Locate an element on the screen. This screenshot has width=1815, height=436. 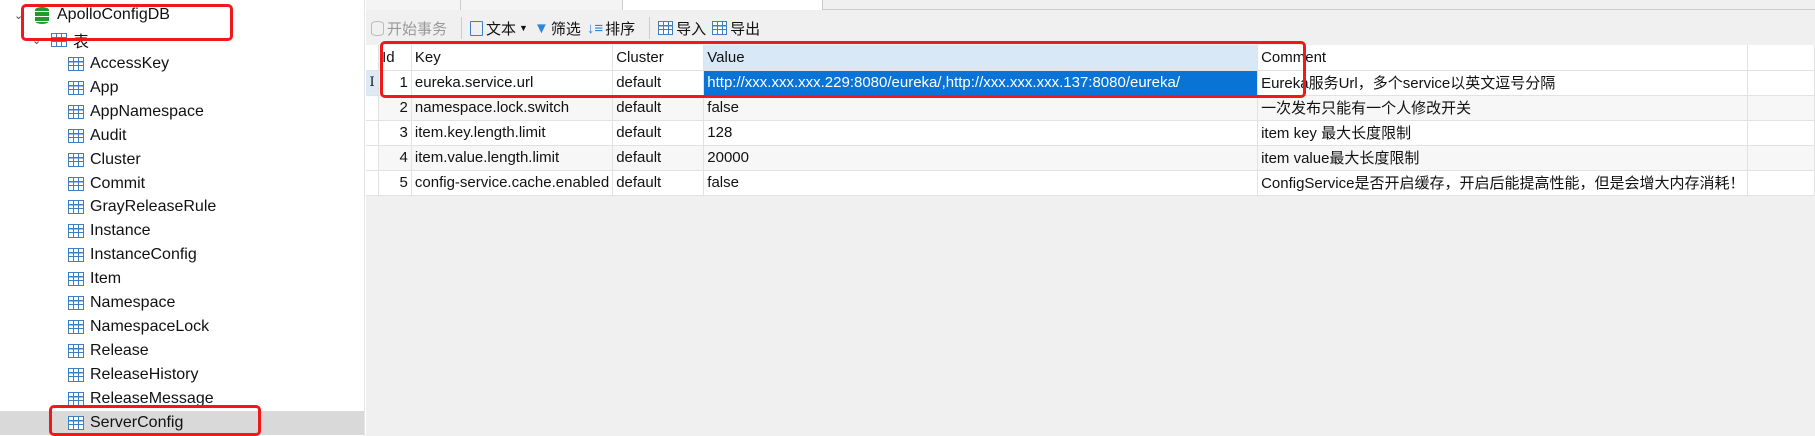
tree-item-table: NamespaceLock is located at coordinates (182, 327).